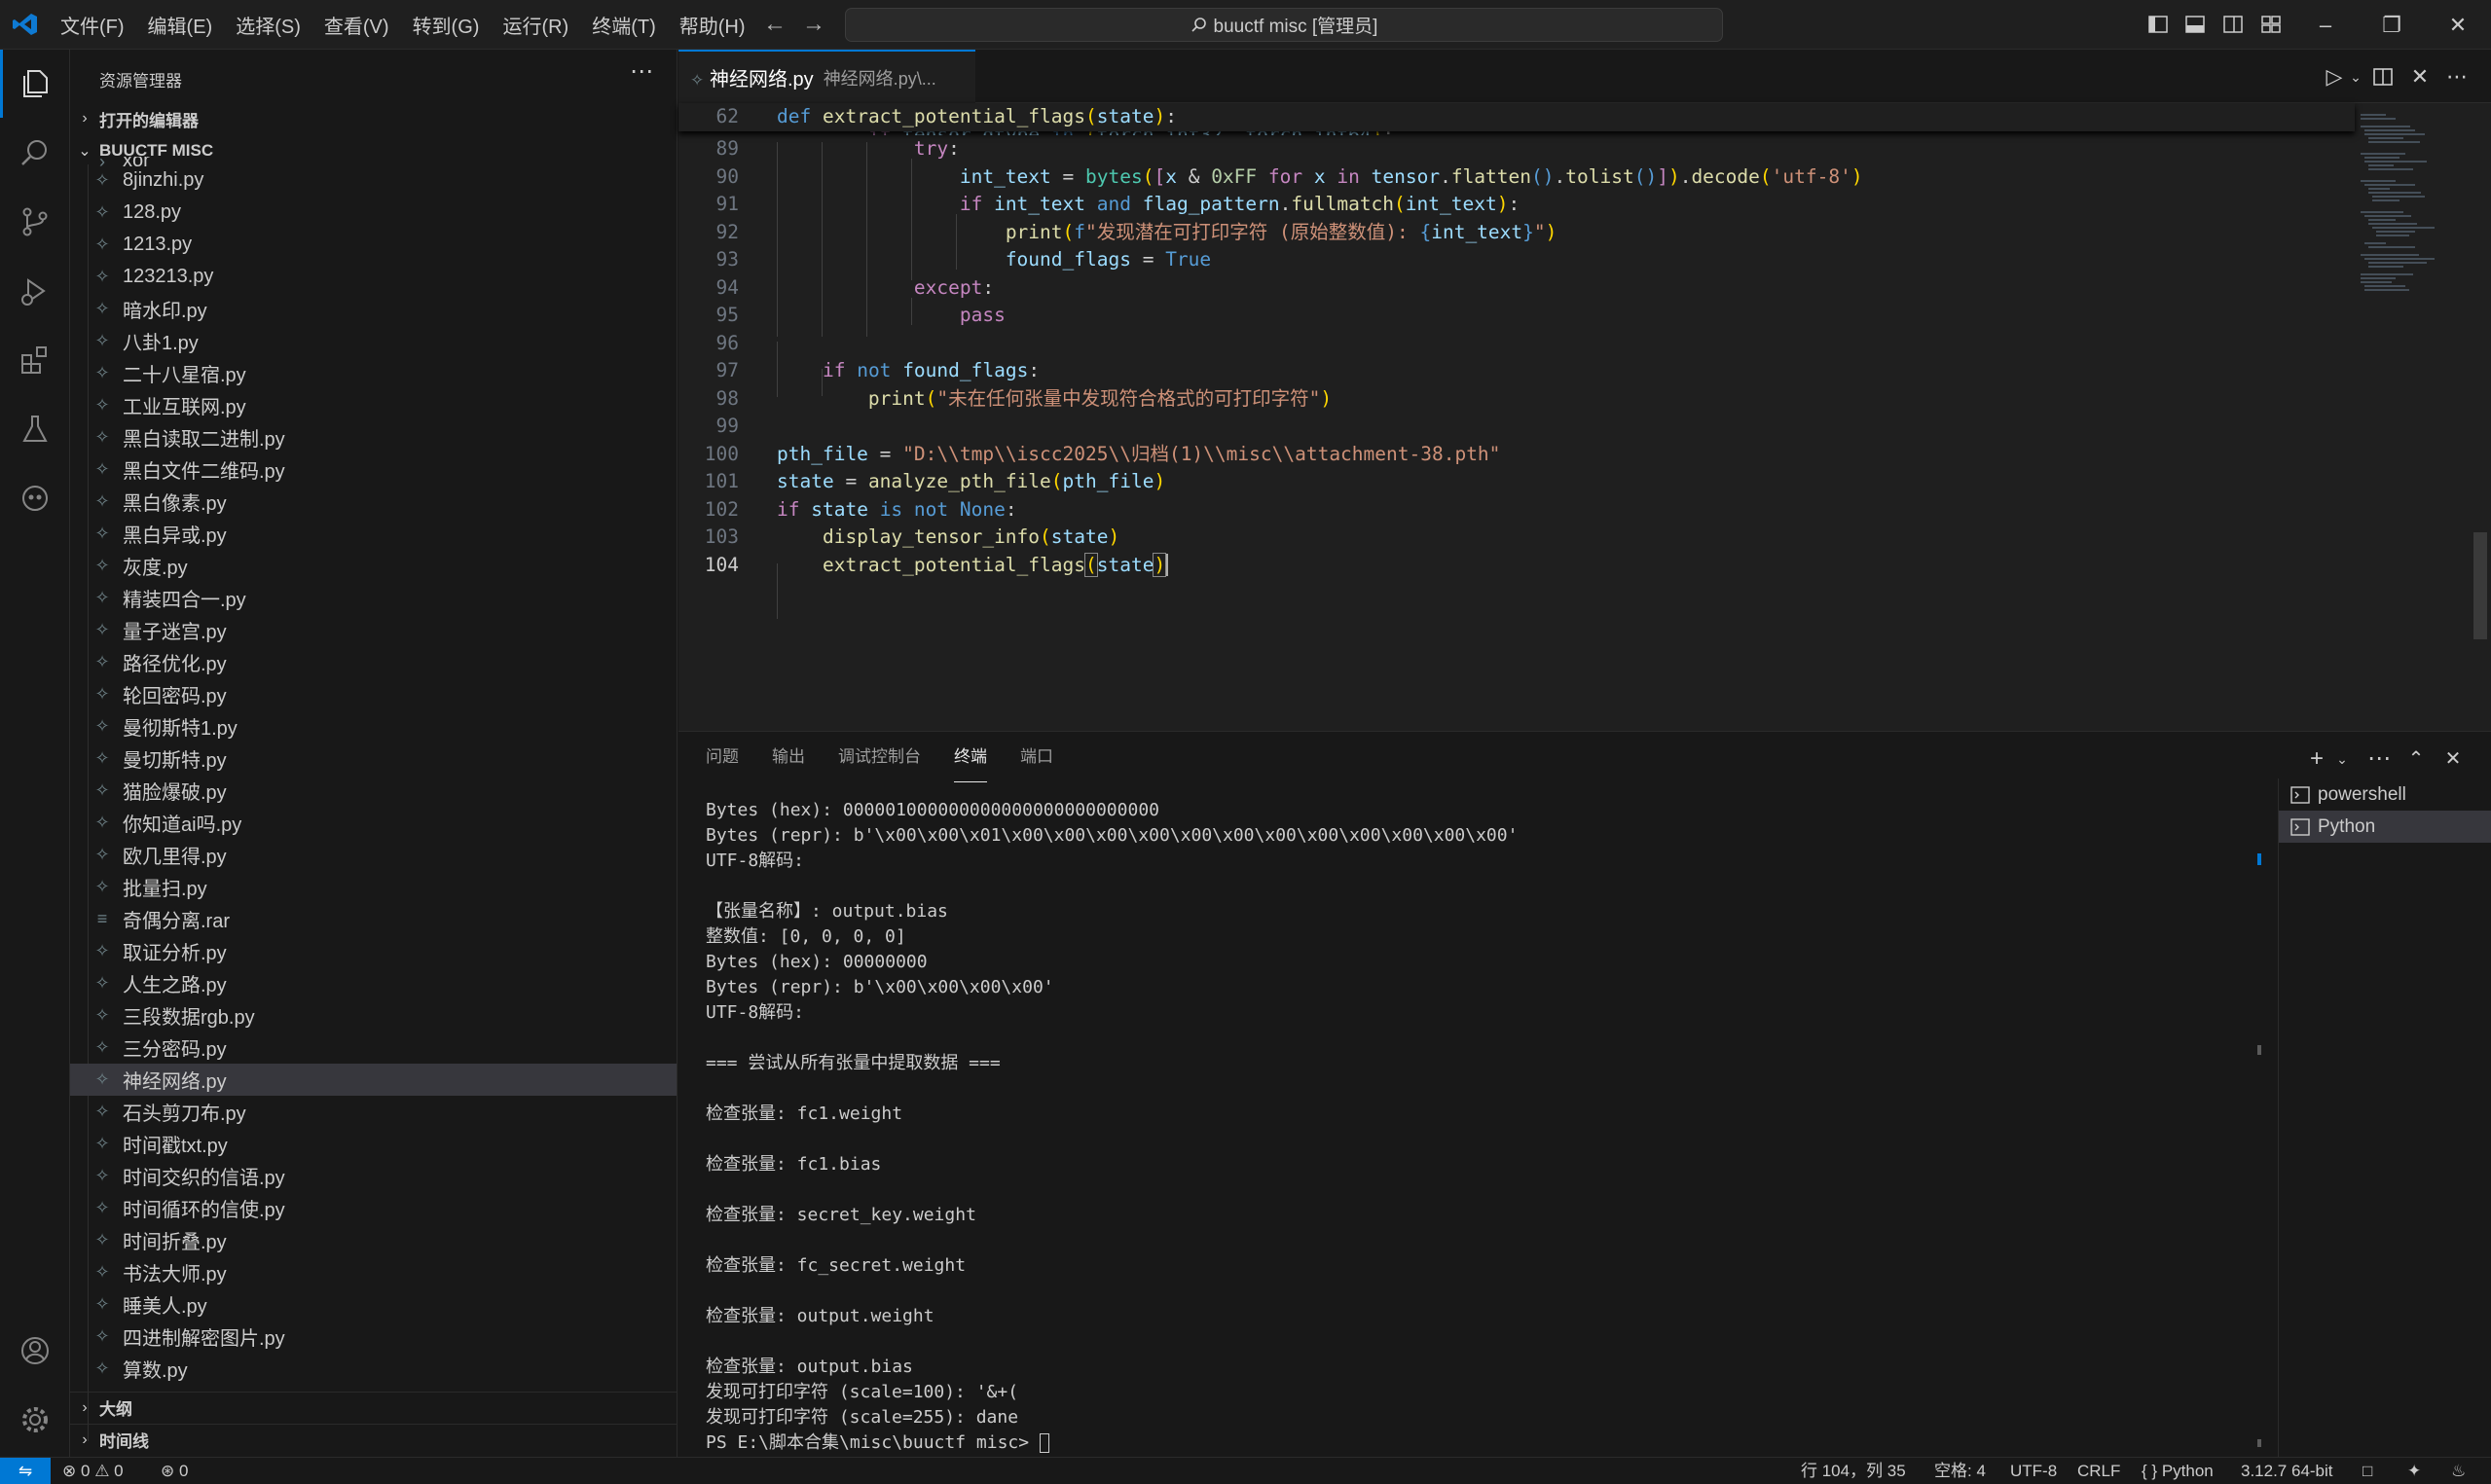 The image size is (2491, 1484). Describe the element at coordinates (373, 983) in the screenshot. I see `file-item: ✧ 人生之路.py` at that location.